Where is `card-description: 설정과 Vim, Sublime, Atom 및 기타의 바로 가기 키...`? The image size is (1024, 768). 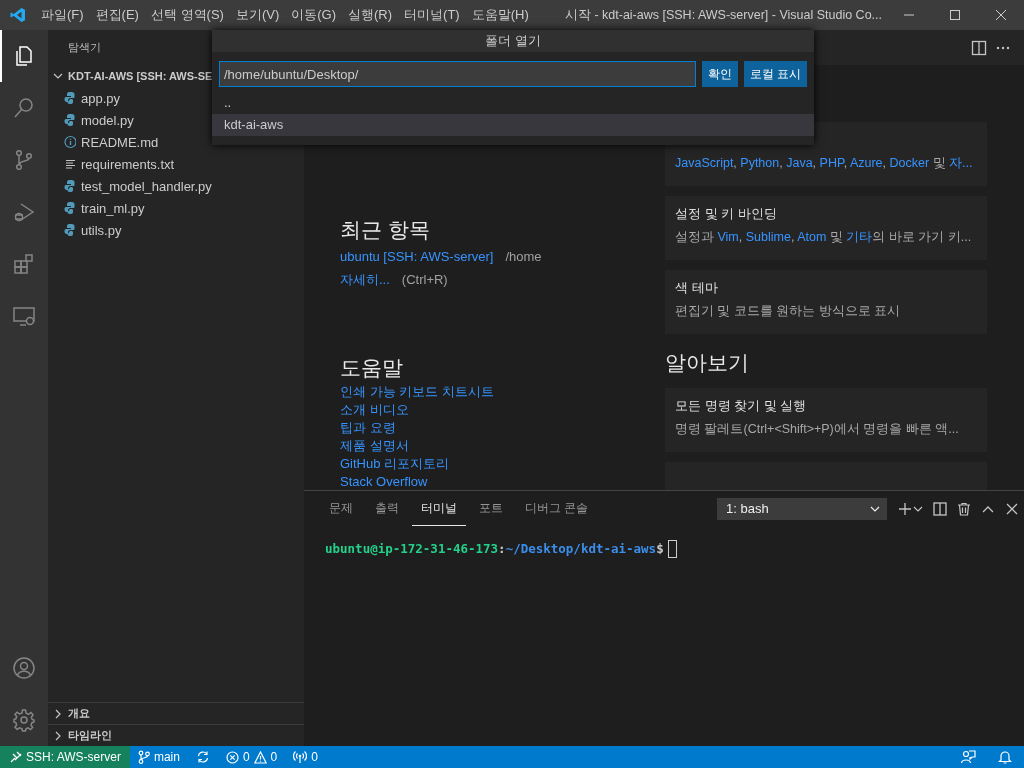
card-description: 설정과 Vim, Sublime, Atom 및 기타의 바로 가기 키... is located at coordinates (824, 237).